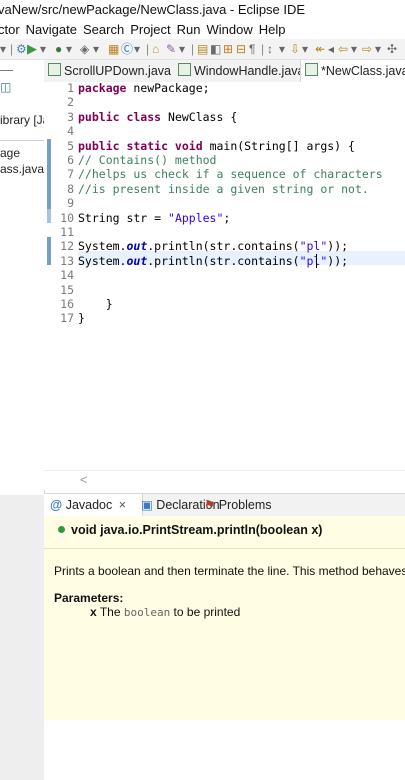 The image size is (405, 780). I want to click on line-number: 9, so click(70, 203).